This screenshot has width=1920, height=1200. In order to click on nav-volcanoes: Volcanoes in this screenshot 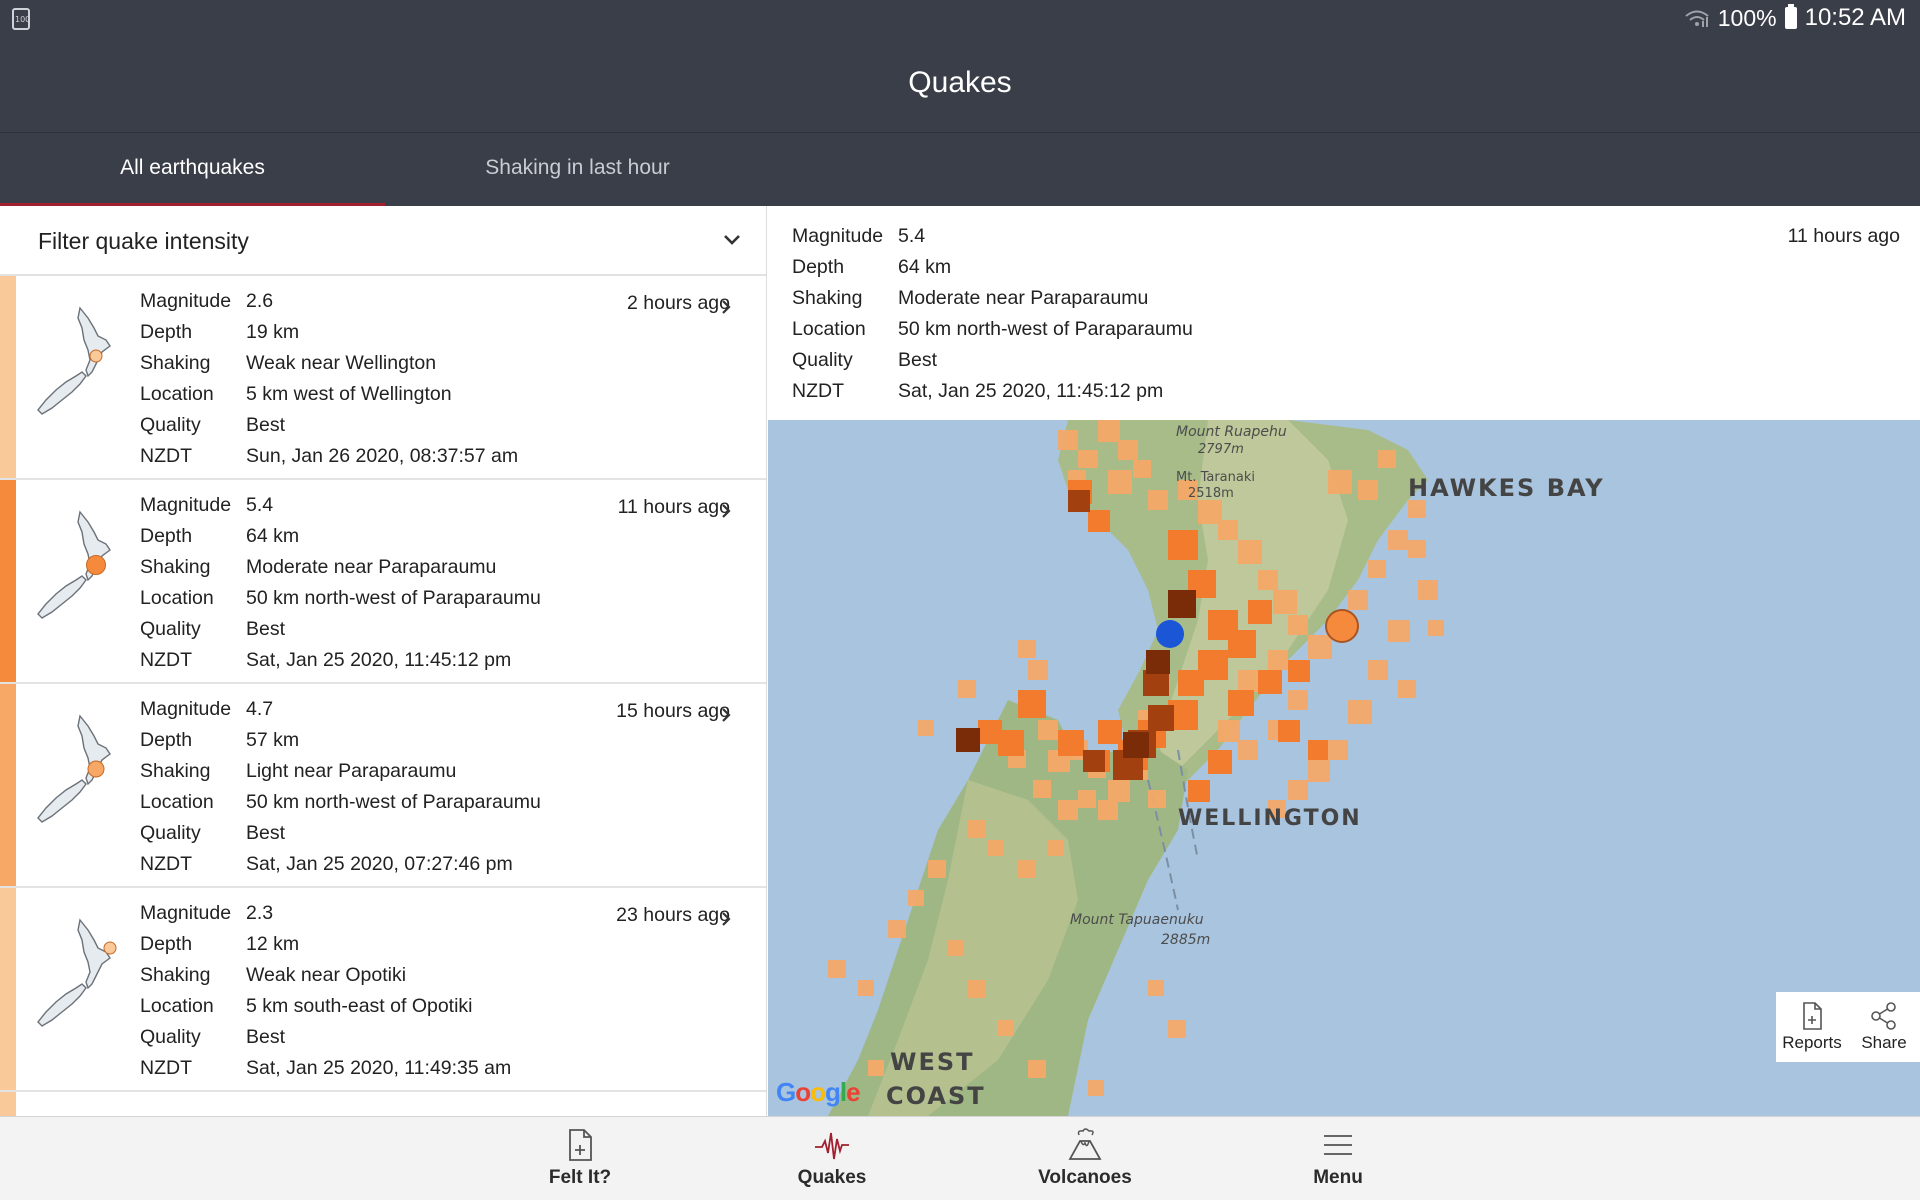, I will do `click(1085, 1158)`.